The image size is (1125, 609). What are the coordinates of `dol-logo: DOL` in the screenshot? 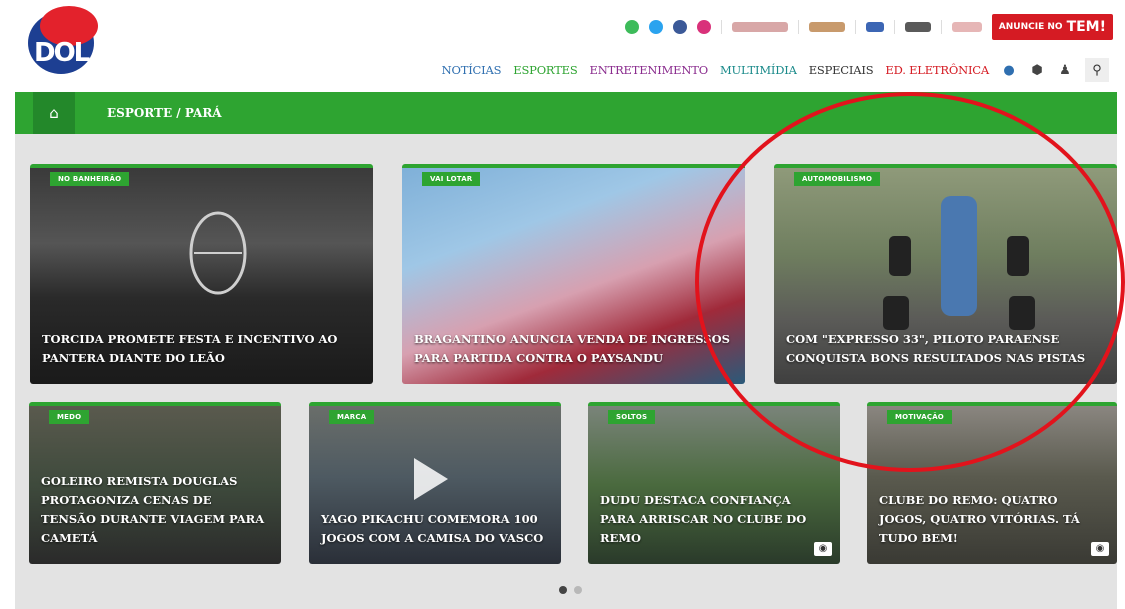 It's located at (65, 40).